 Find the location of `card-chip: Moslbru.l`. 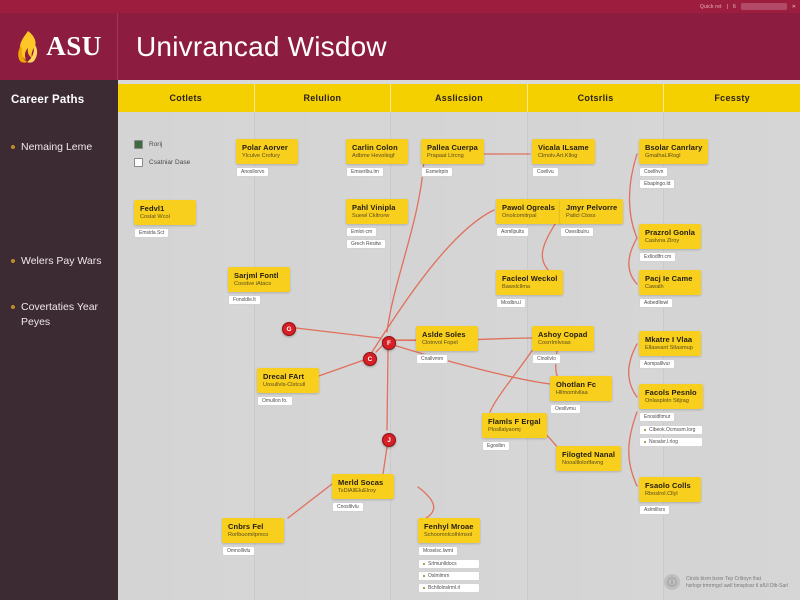

card-chip: Moslbru.l is located at coordinates (511, 303).